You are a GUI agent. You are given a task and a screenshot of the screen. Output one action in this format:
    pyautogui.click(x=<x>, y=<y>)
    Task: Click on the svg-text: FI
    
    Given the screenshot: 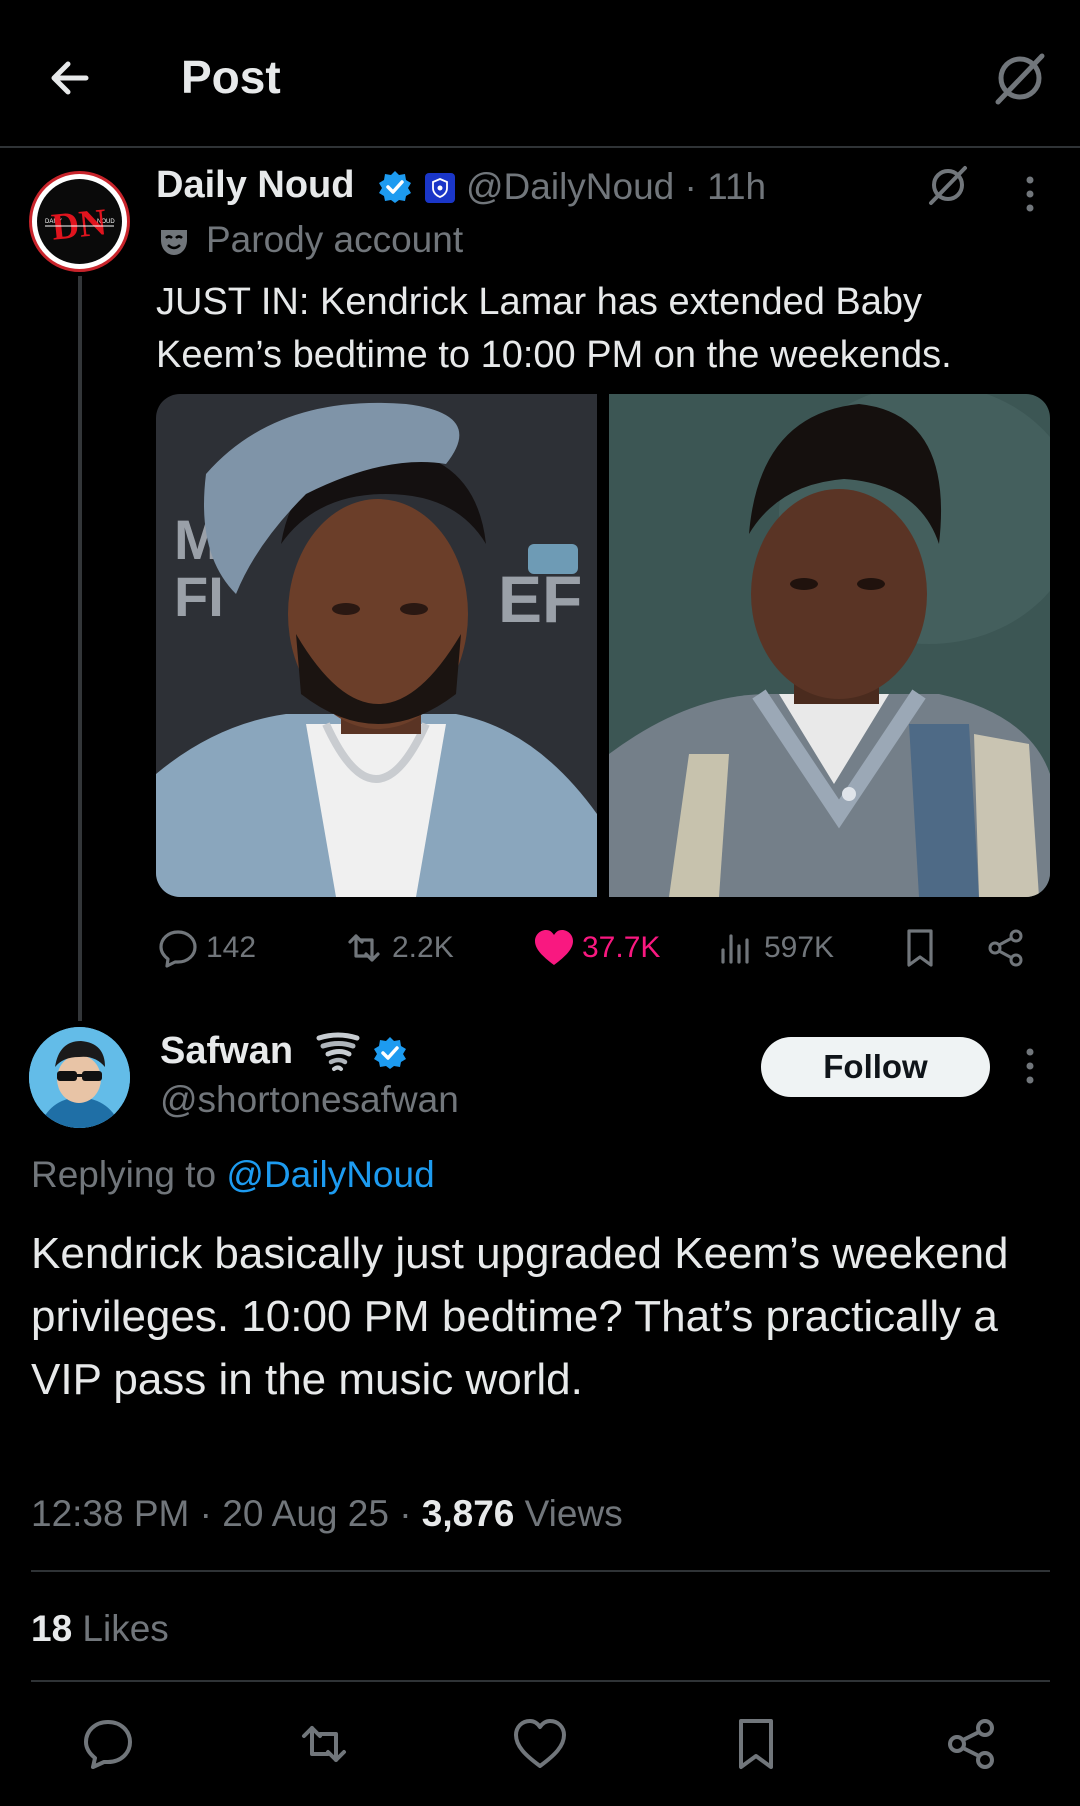 What is the action you would take?
    pyautogui.click(x=199, y=596)
    